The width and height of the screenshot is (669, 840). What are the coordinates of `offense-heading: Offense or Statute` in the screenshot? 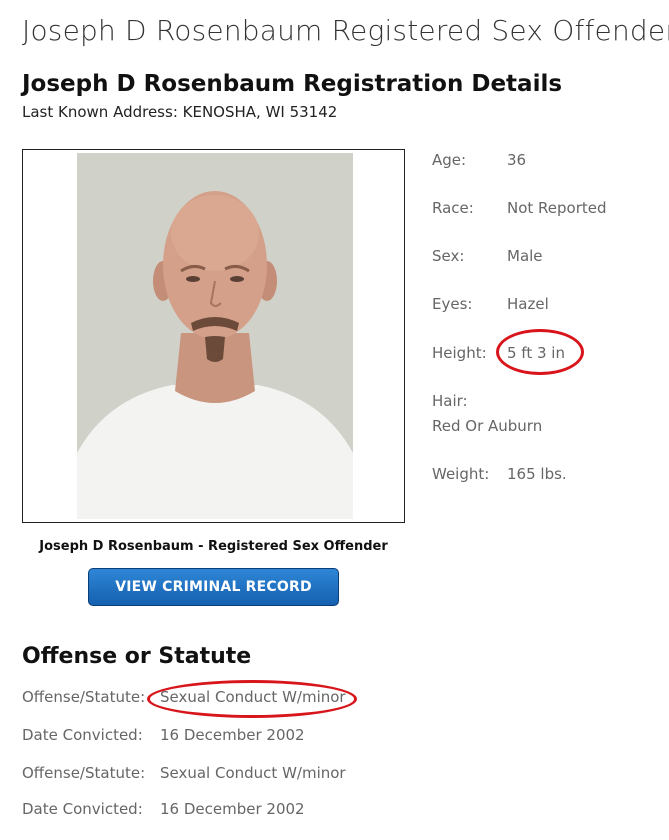 It's located at (137, 656).